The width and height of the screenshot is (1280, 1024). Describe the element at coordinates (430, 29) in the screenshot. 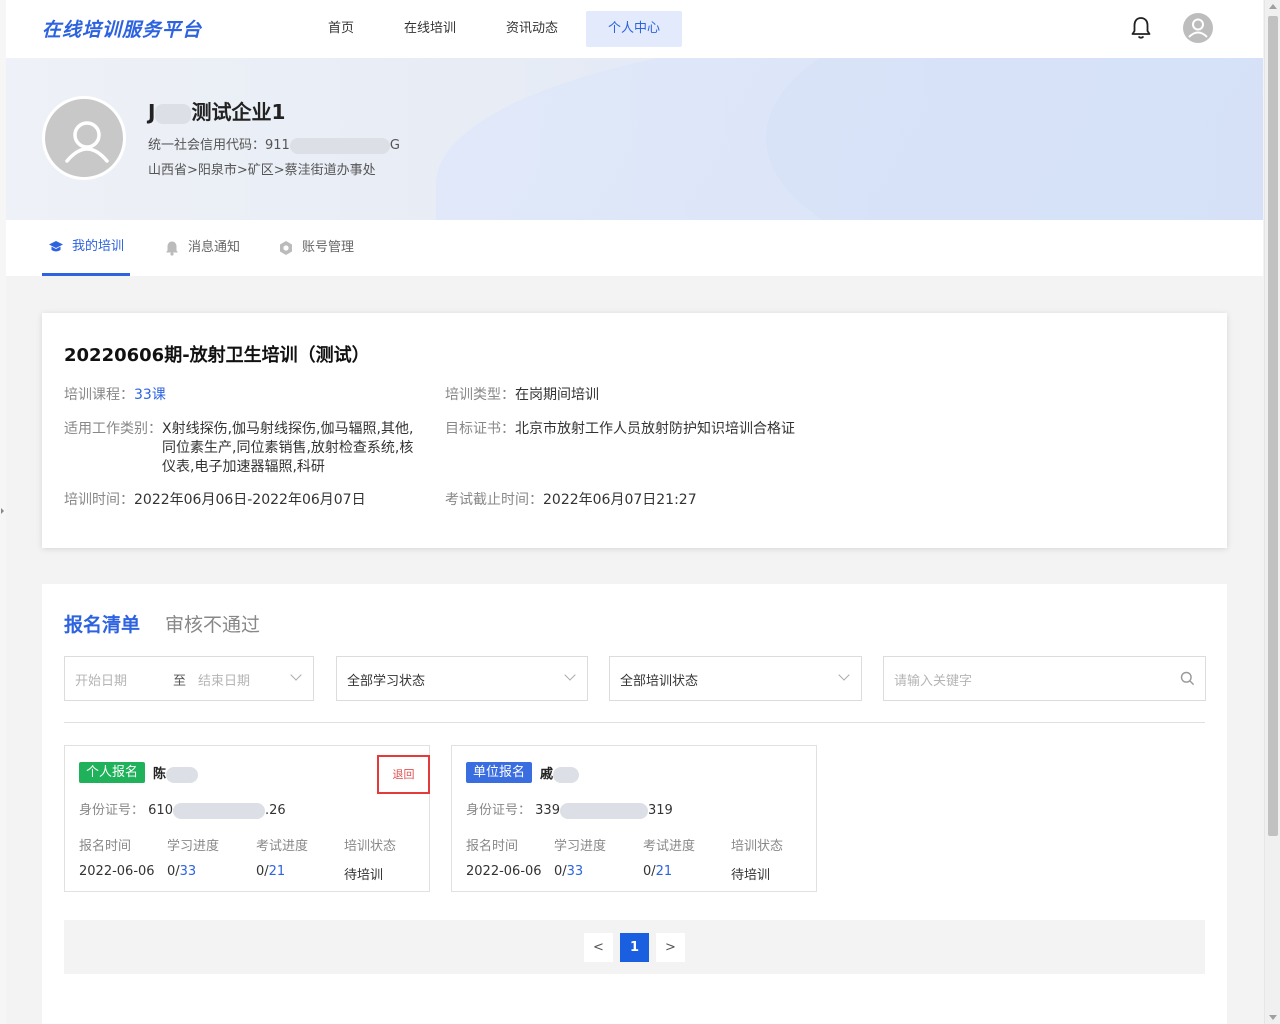

I see `nav-online-training: 在线培训` at that location.